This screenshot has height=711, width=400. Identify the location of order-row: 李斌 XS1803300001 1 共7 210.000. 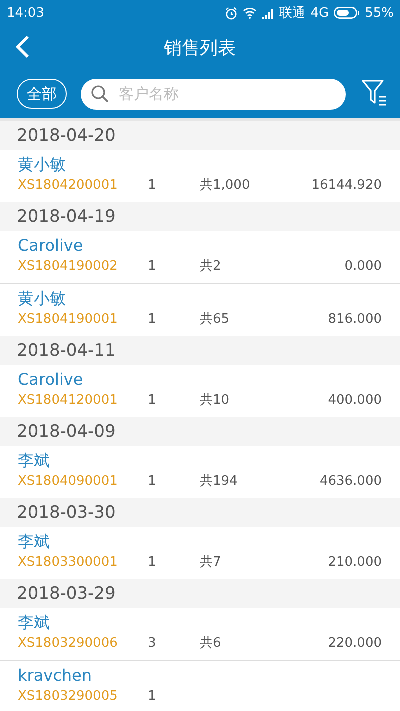
(200, 553).